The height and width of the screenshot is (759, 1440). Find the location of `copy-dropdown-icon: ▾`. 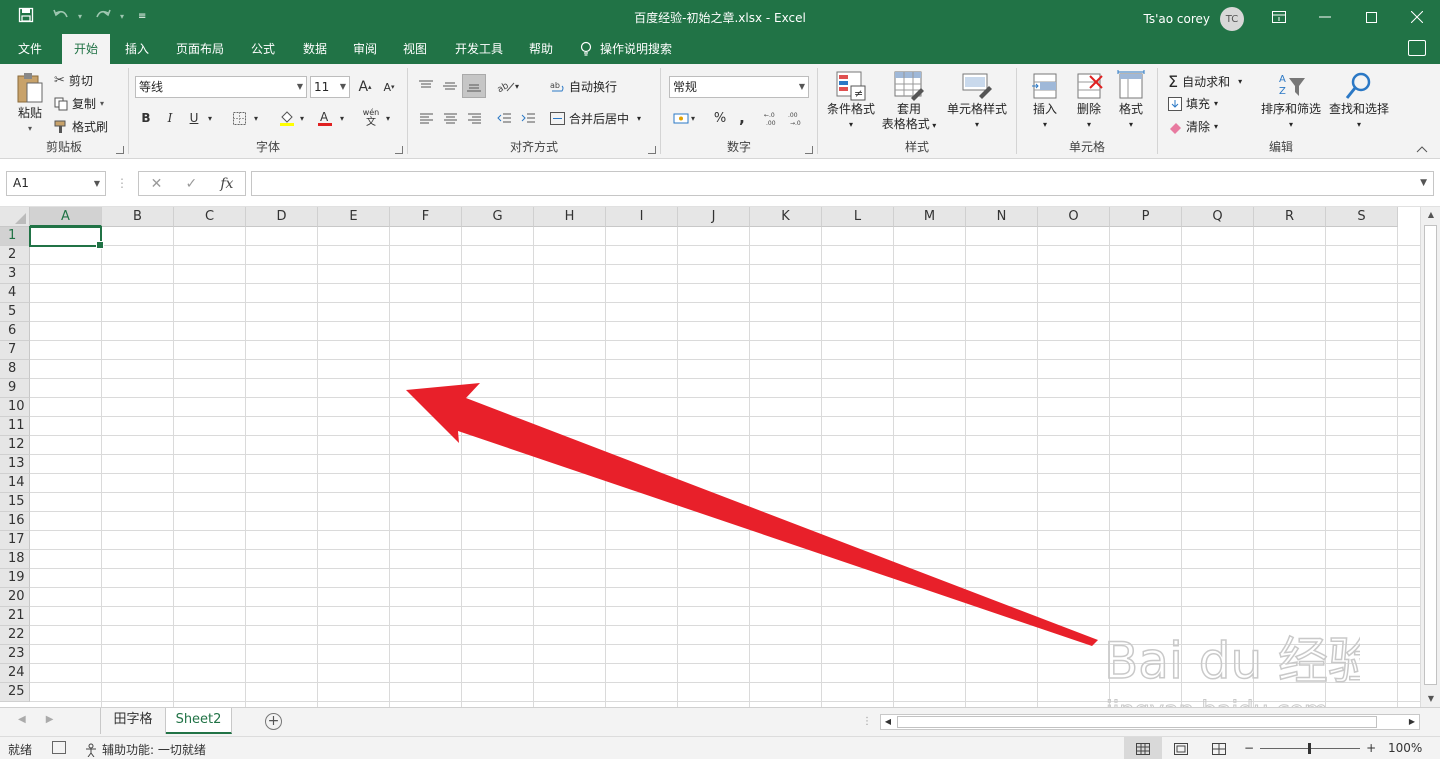

copy-dropdown-icon: ▾ is located at coordinates (102, 103).